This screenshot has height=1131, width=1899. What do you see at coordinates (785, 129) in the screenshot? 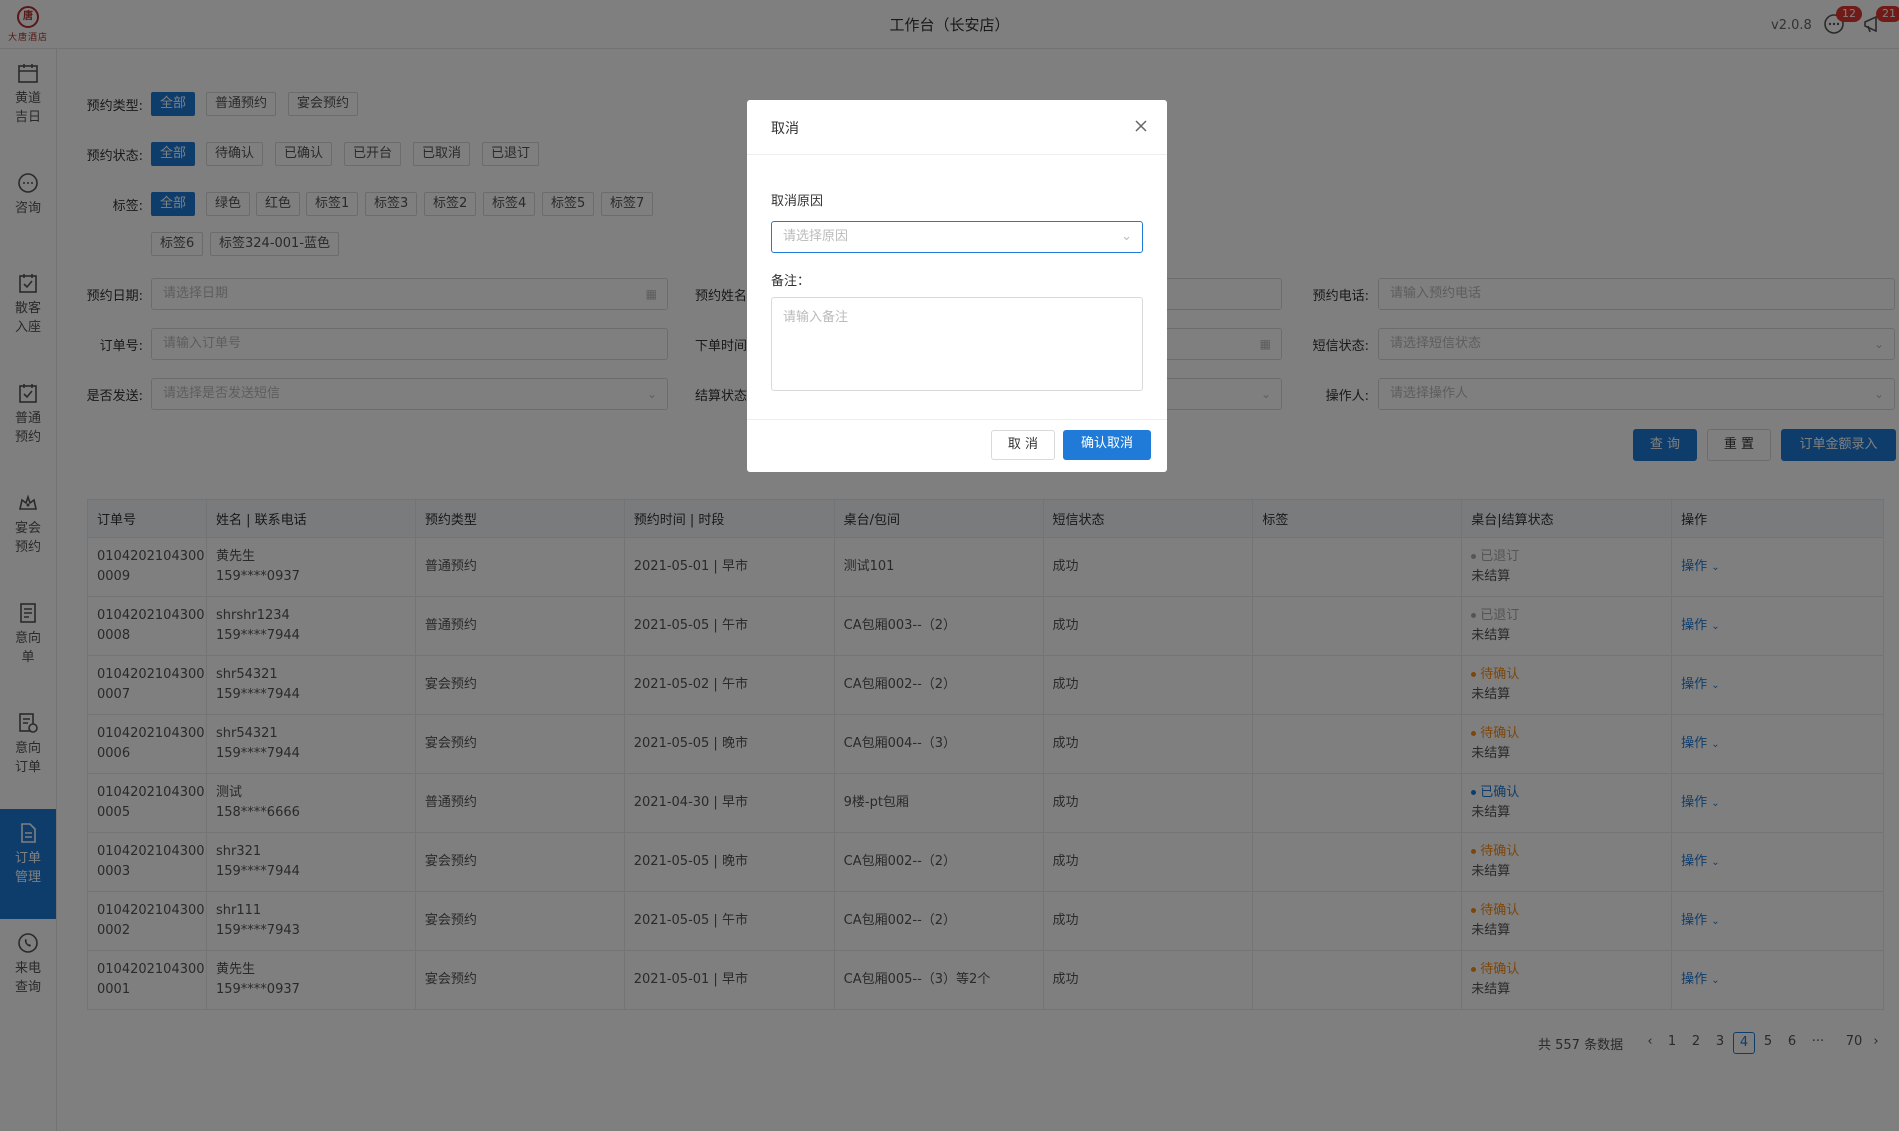
I see `dialog-title: 取消` at bounding box center [785, 129].